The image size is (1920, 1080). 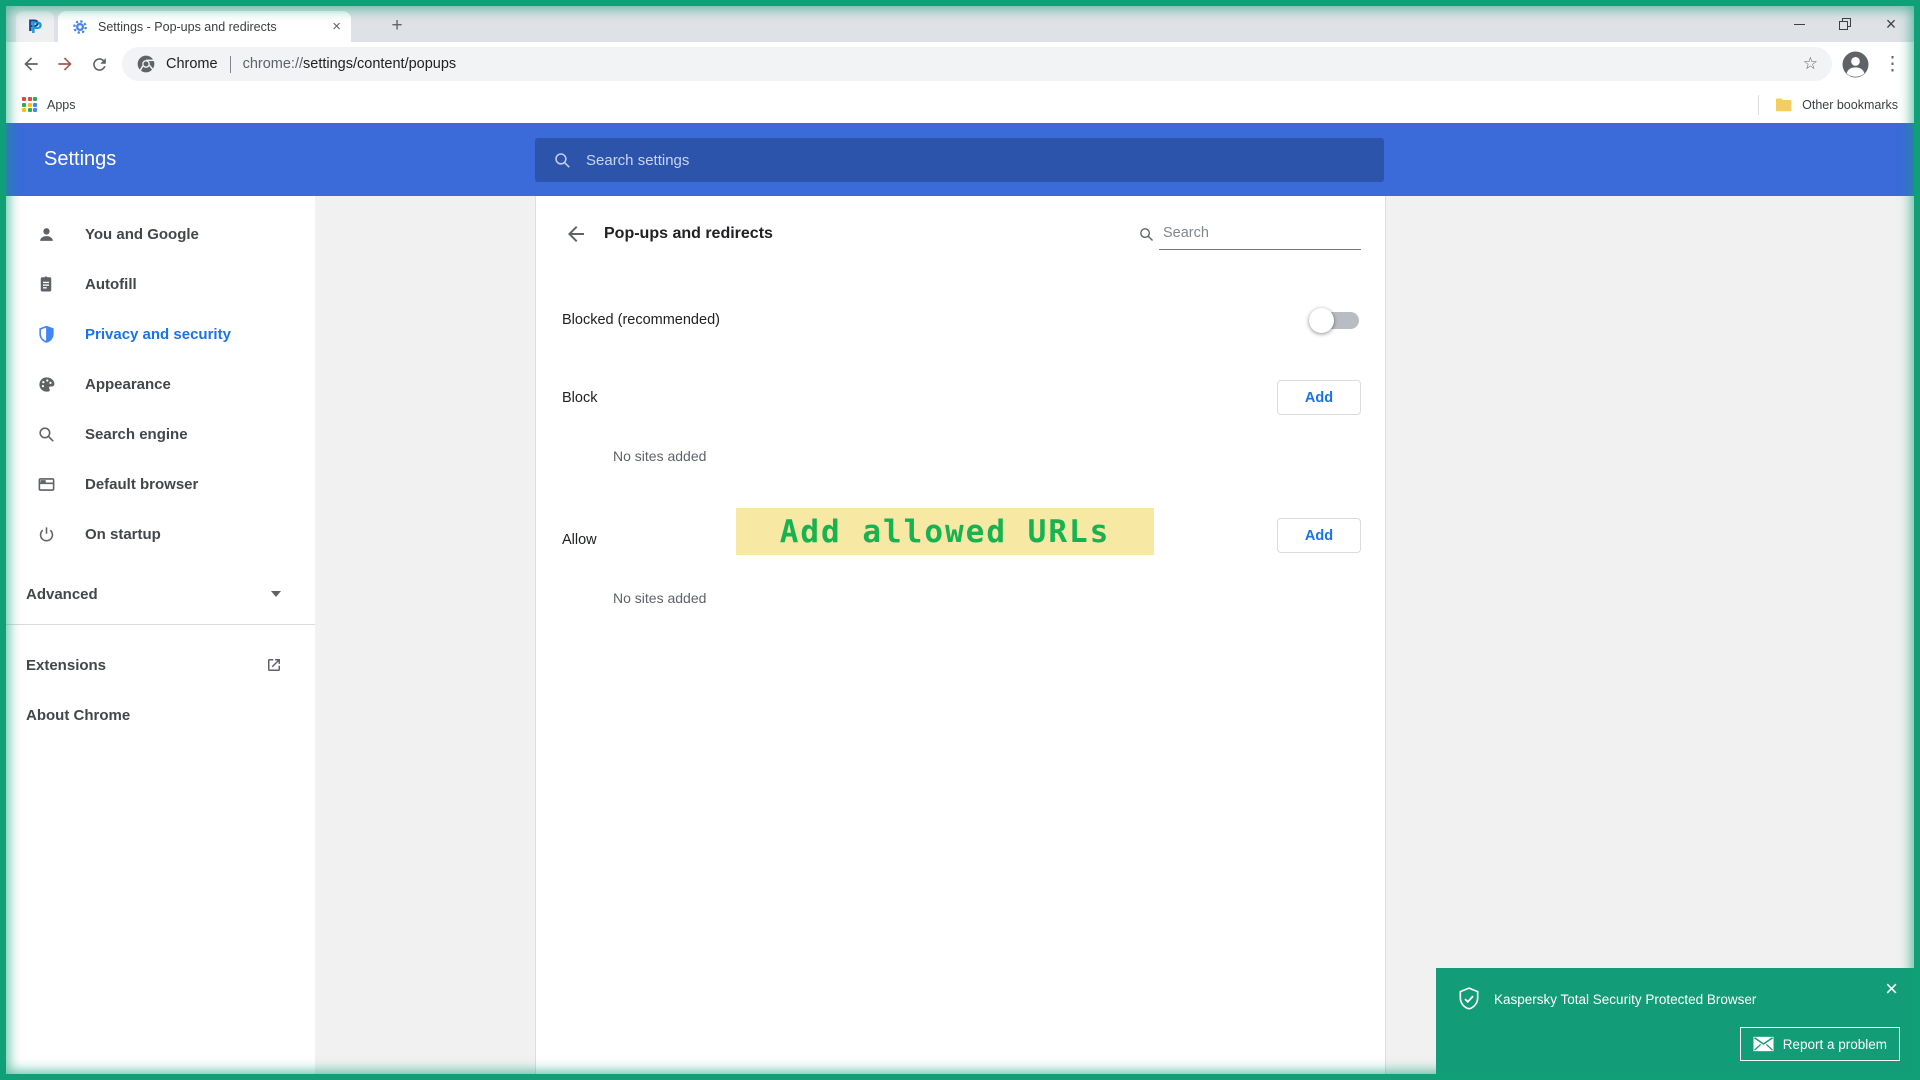 What do you see at coordinates (641, 320) in the screenshot?
I see `blocked-label: Blocked (recommended)` at bounding box center [641, 320].